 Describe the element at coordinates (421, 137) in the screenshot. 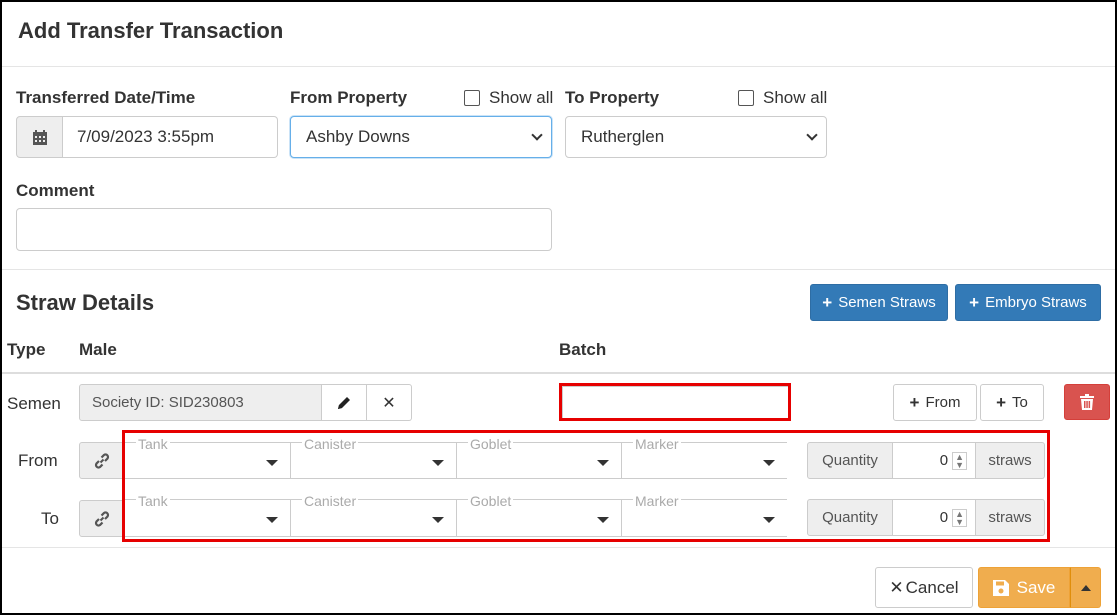

I see `from-property-select: Ashby Downs` at that location.